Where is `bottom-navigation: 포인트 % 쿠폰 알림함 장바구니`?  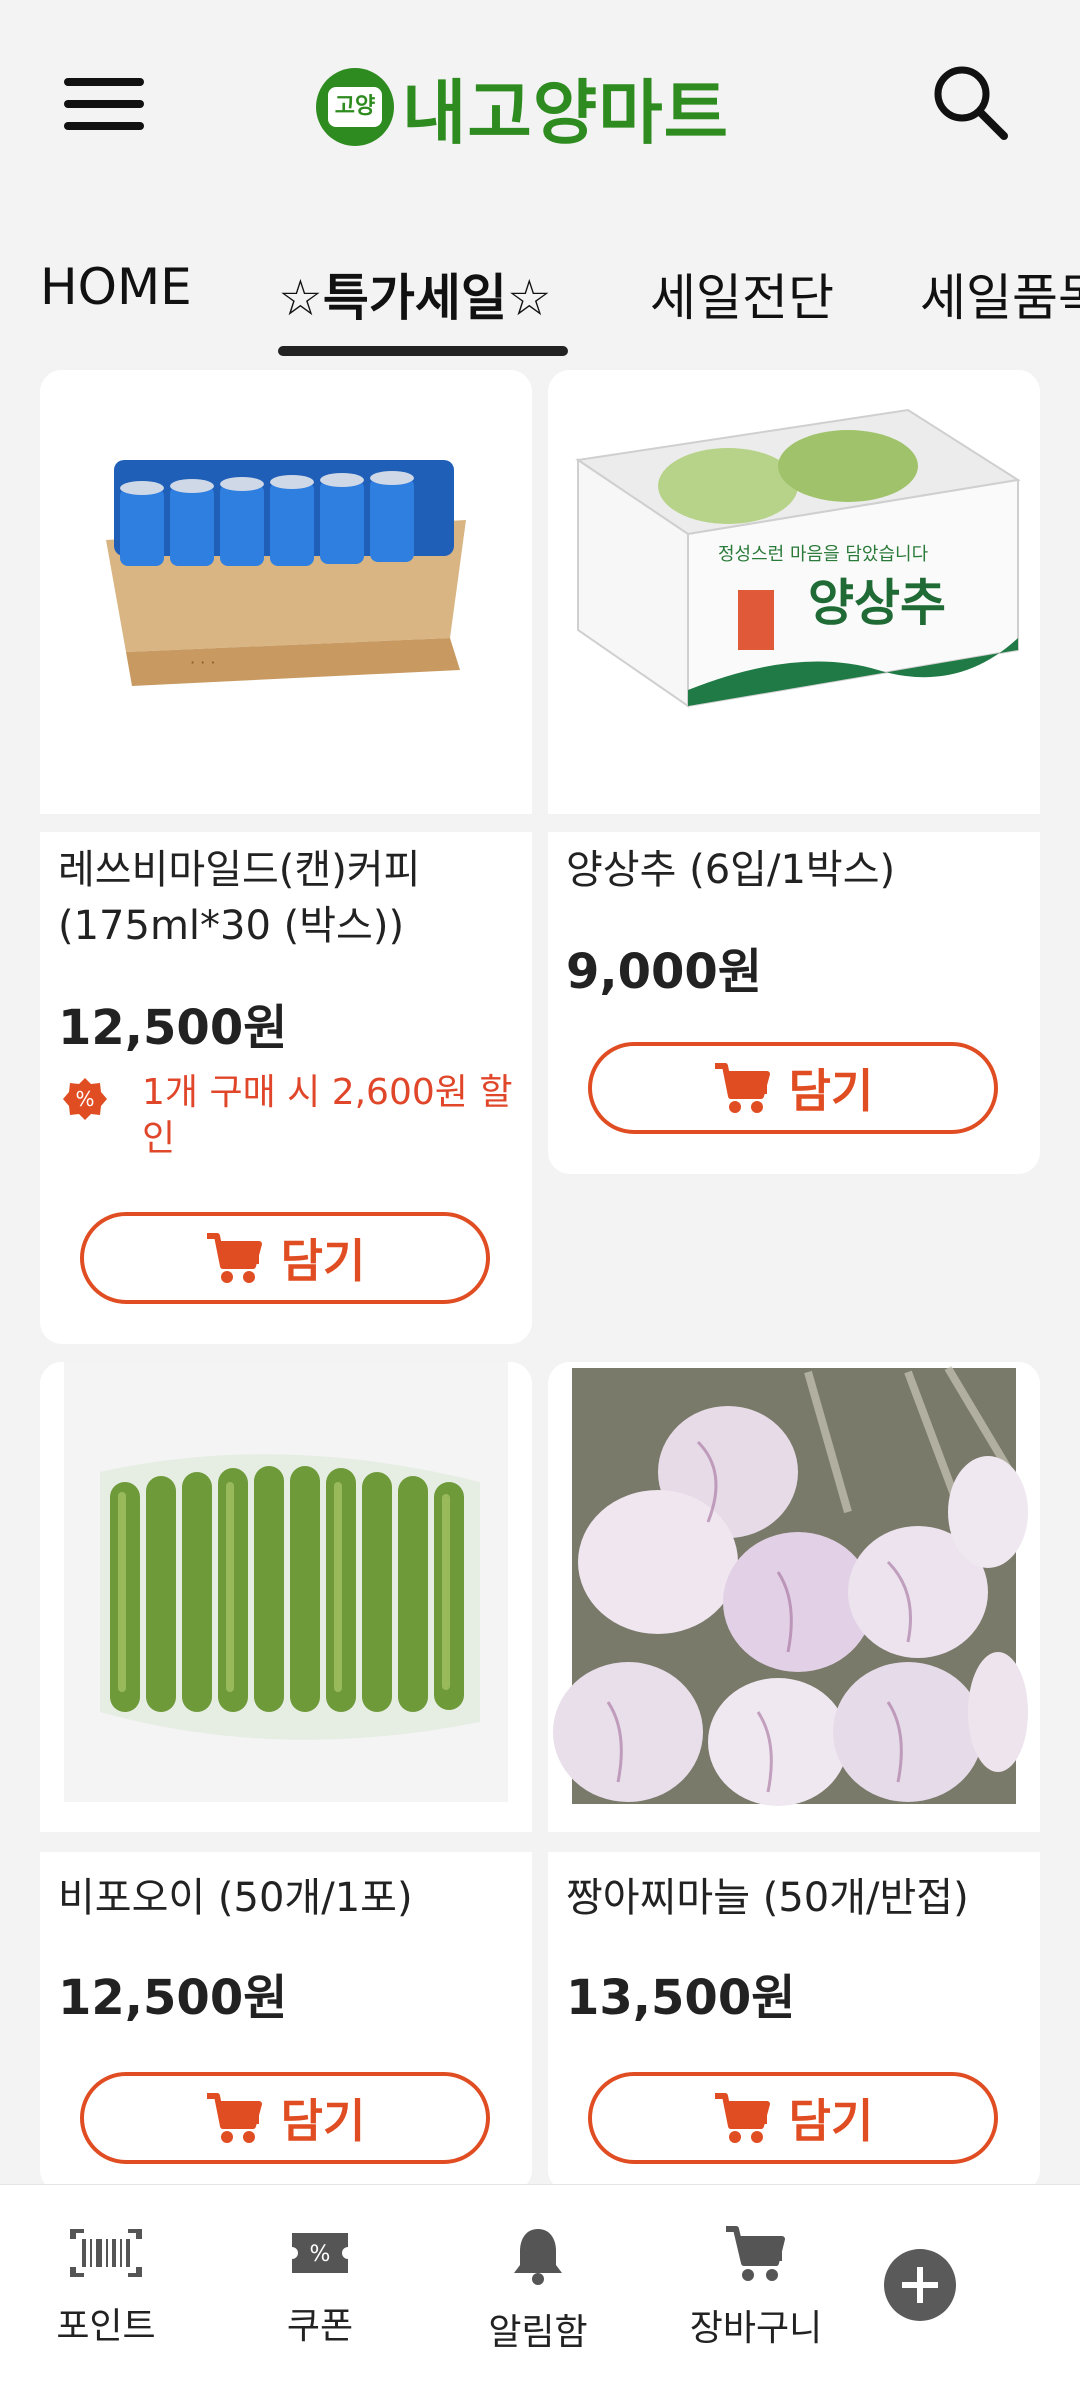 bottom-navigation: 포인트 % 쿠폰 알림함 장바구니 is located at coordinates (540, 2284).